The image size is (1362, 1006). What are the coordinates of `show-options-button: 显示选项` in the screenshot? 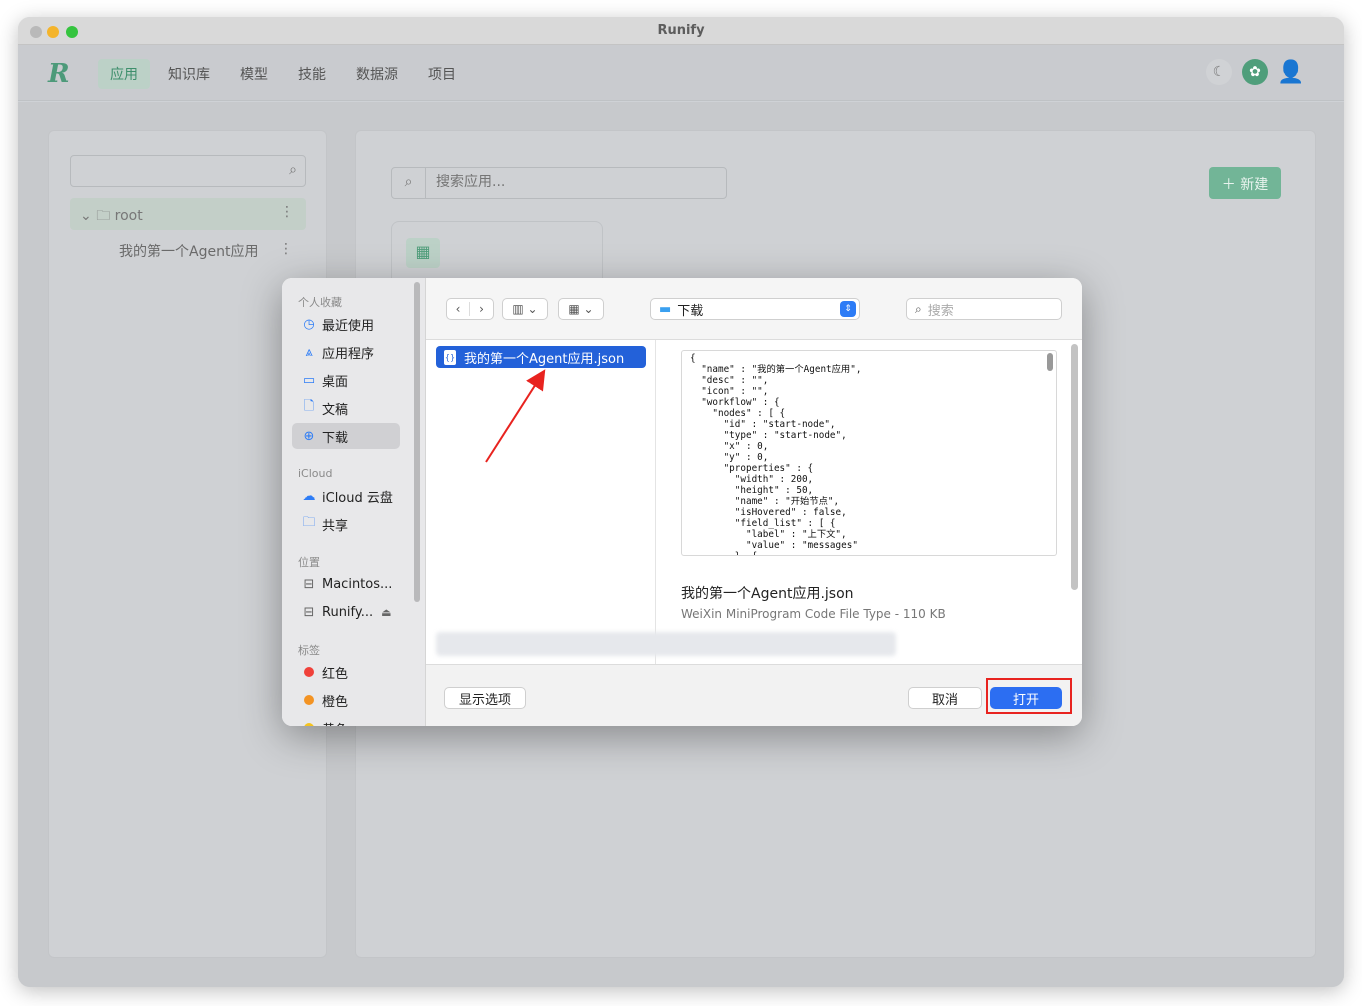 It's located at (485, 698).